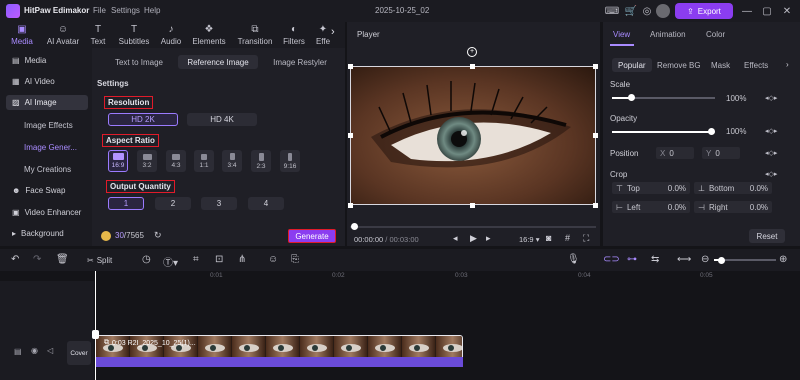 The width and height of the screenshot is (800, 380). What do you see at coordinates (711, 131) in the screenshot?
I see `opacity-slider-knob` at bounding box center [711, 131].